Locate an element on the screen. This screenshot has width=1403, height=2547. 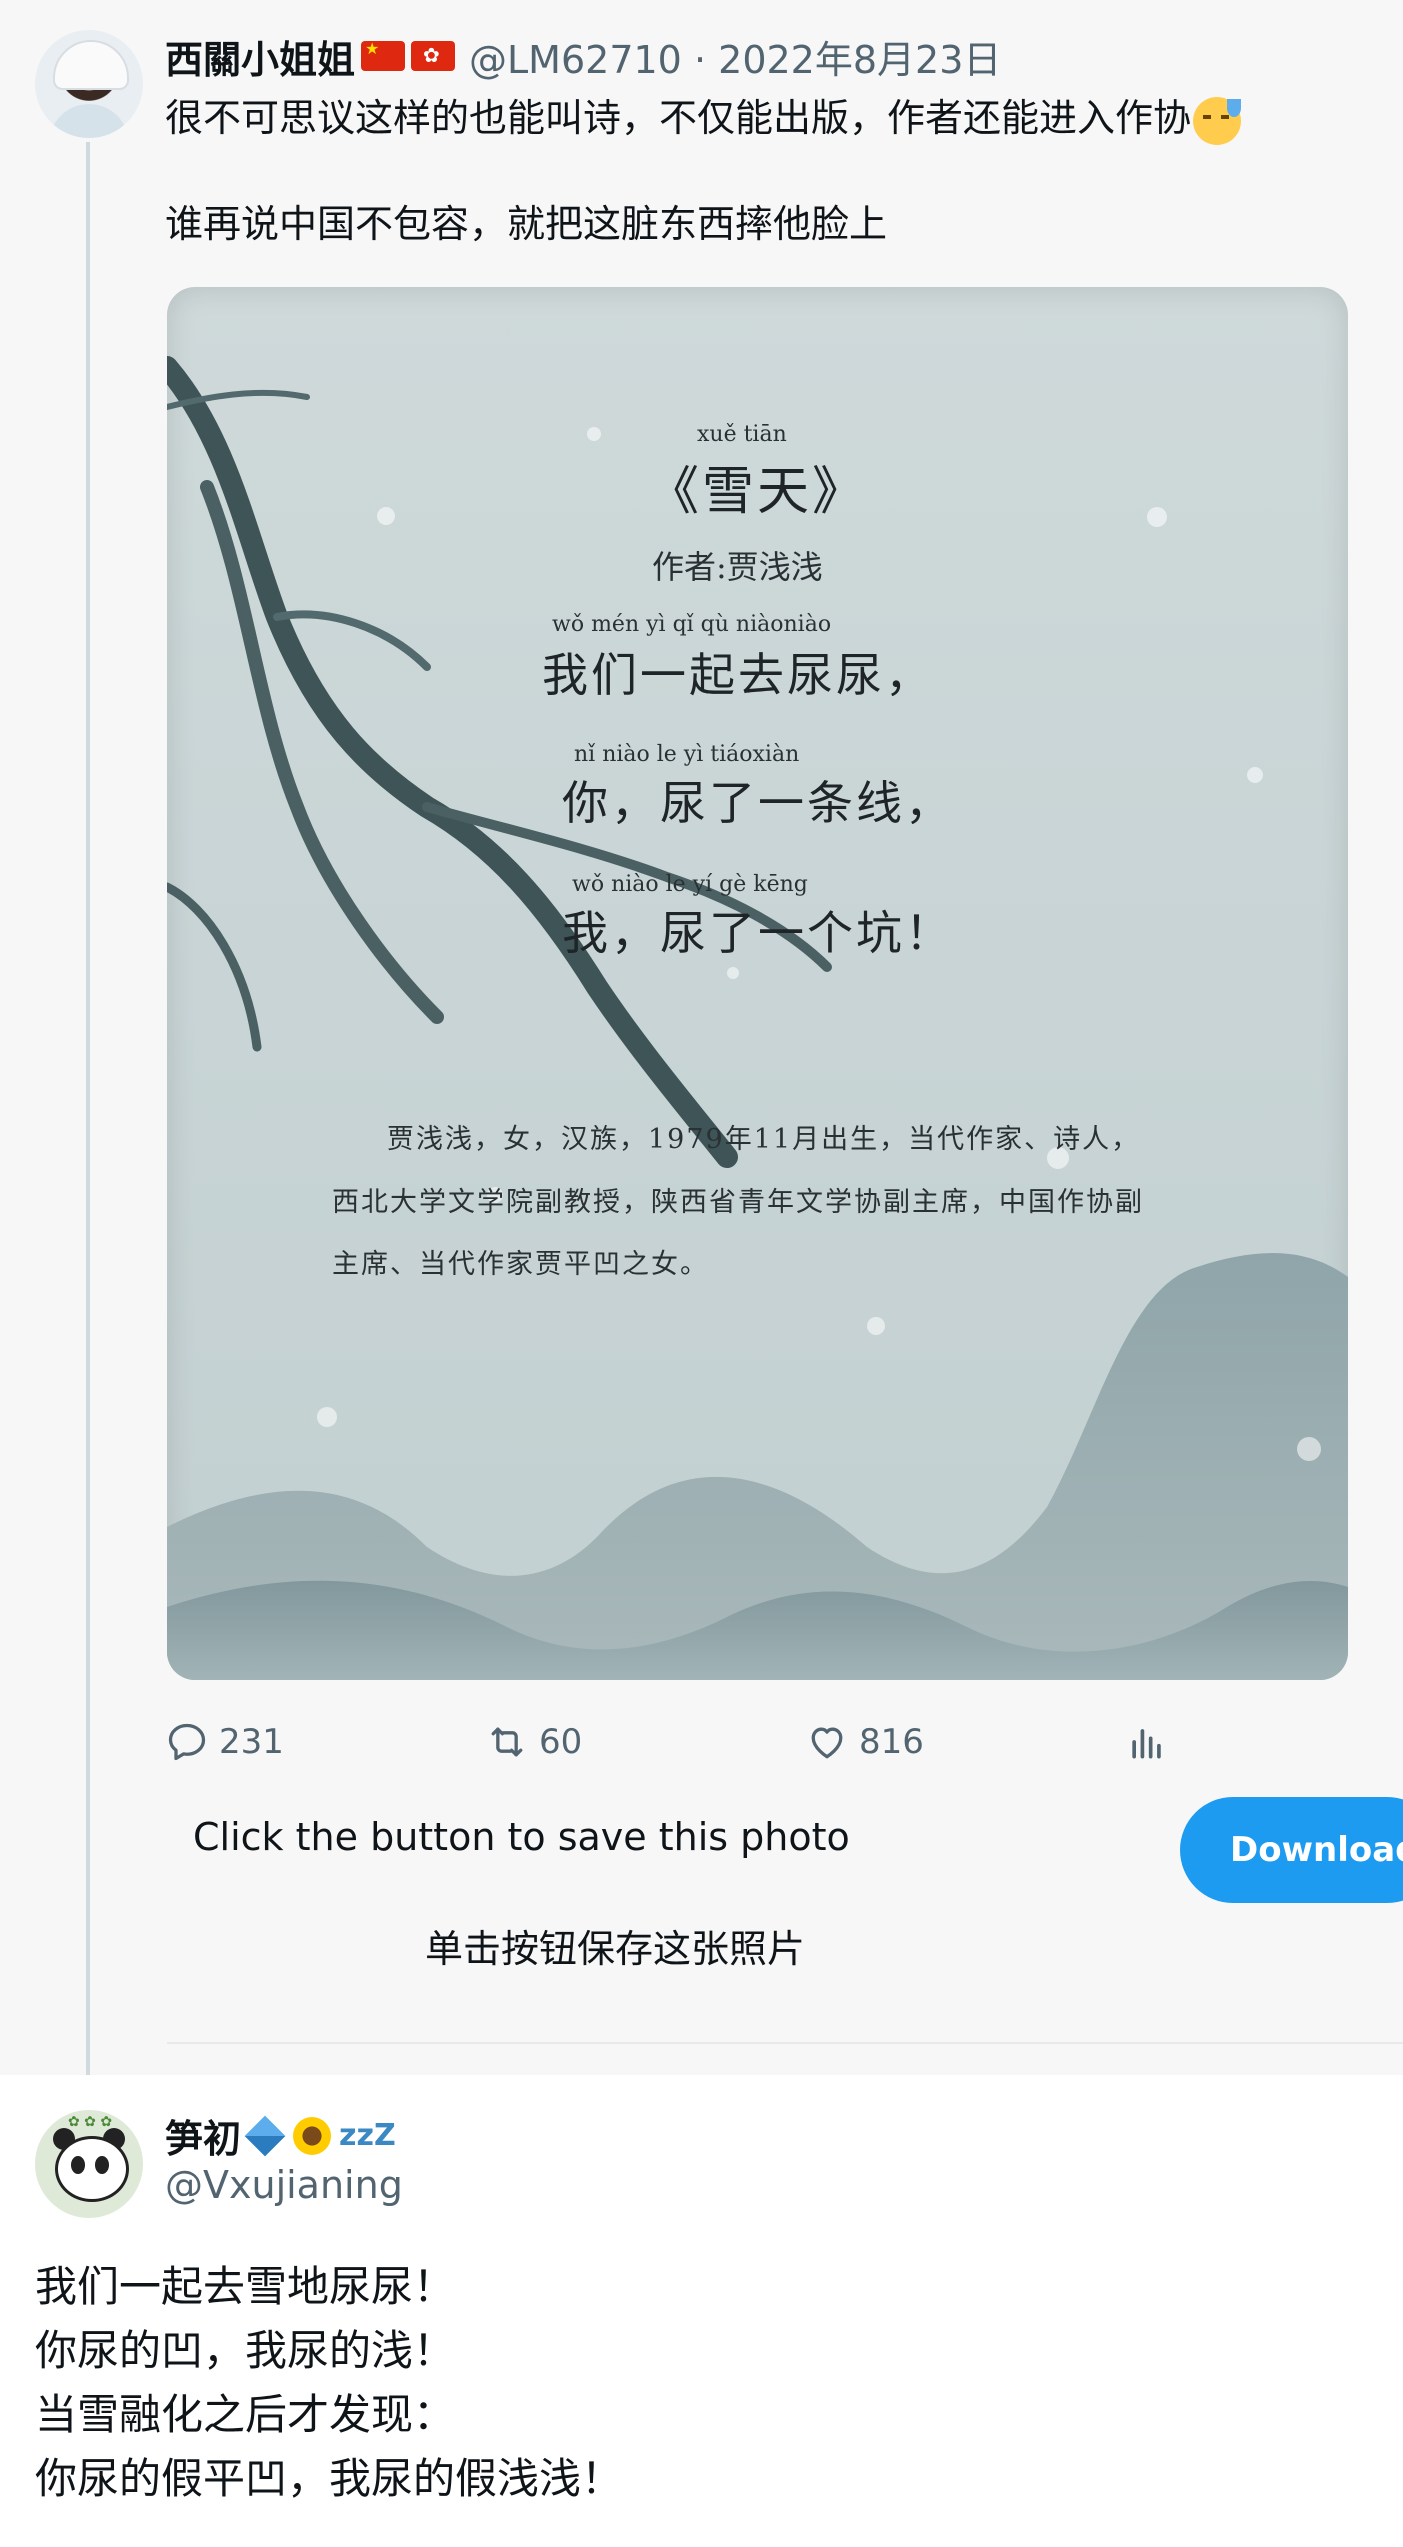
save-photo-caption-zh: 单击按钮保存这张照片 is located at coordinates (615, 1949).